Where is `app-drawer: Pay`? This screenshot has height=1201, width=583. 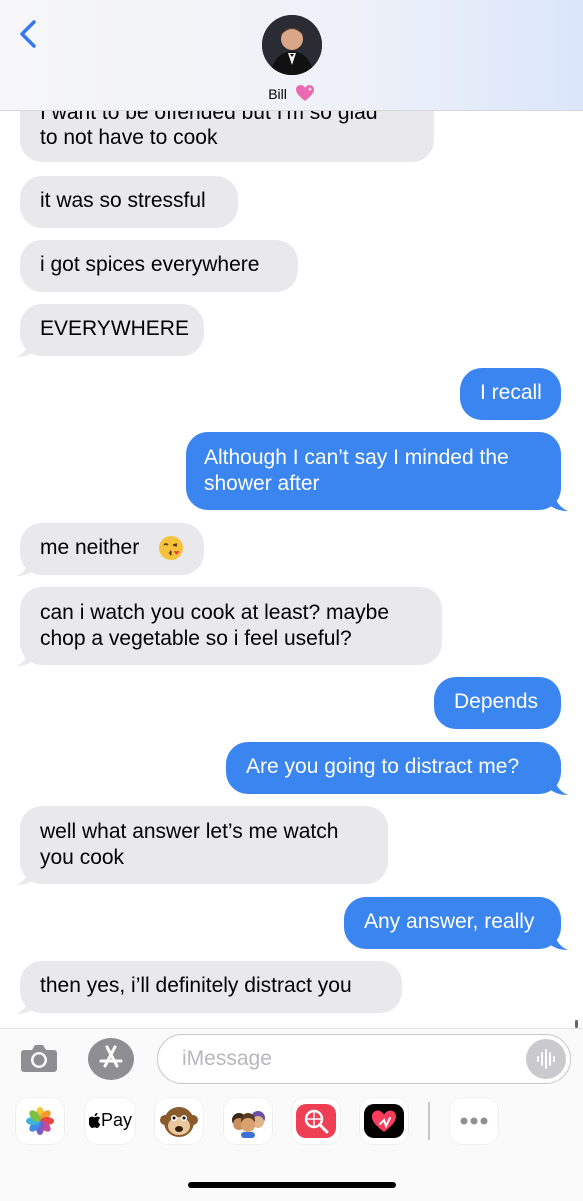
app-drawer: Pay is located at coordinates (291, 1121).